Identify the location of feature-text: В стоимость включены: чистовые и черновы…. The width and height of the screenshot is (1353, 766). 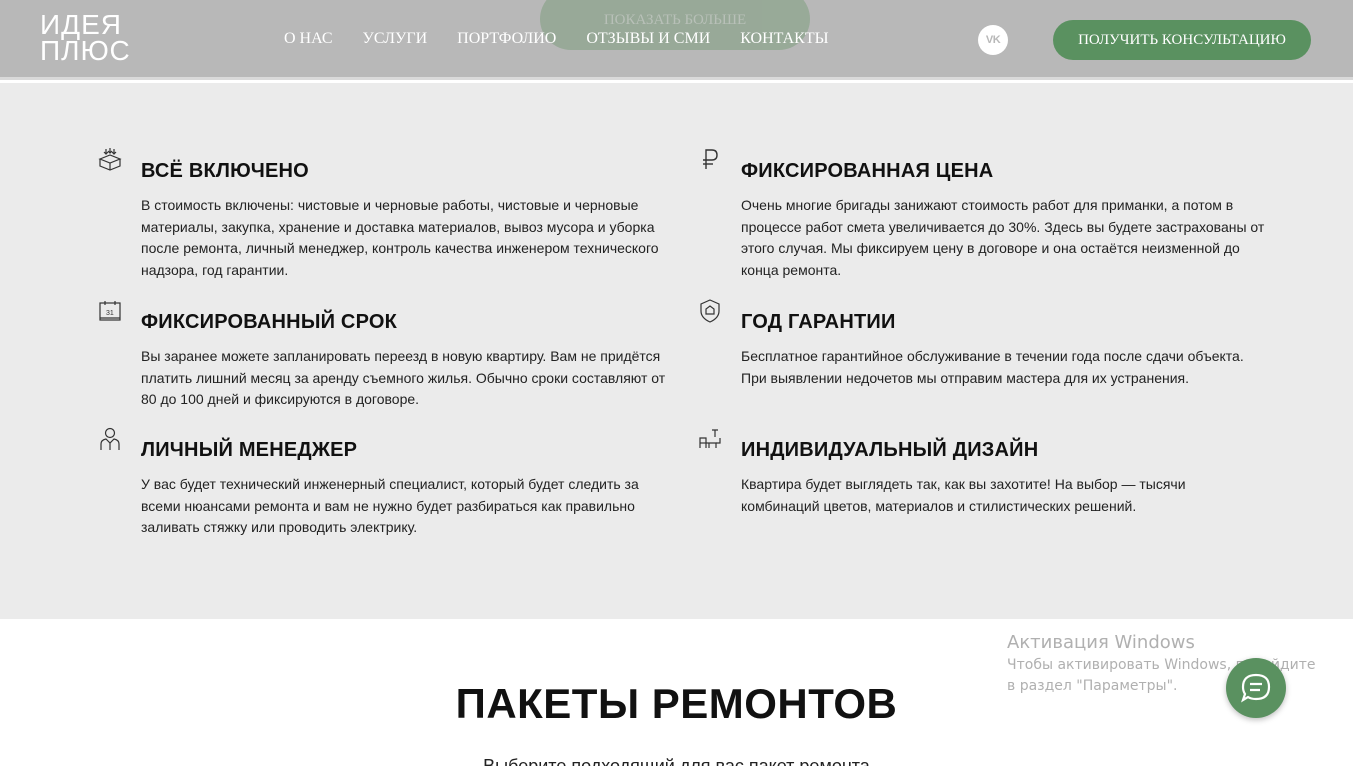
(400, 238).